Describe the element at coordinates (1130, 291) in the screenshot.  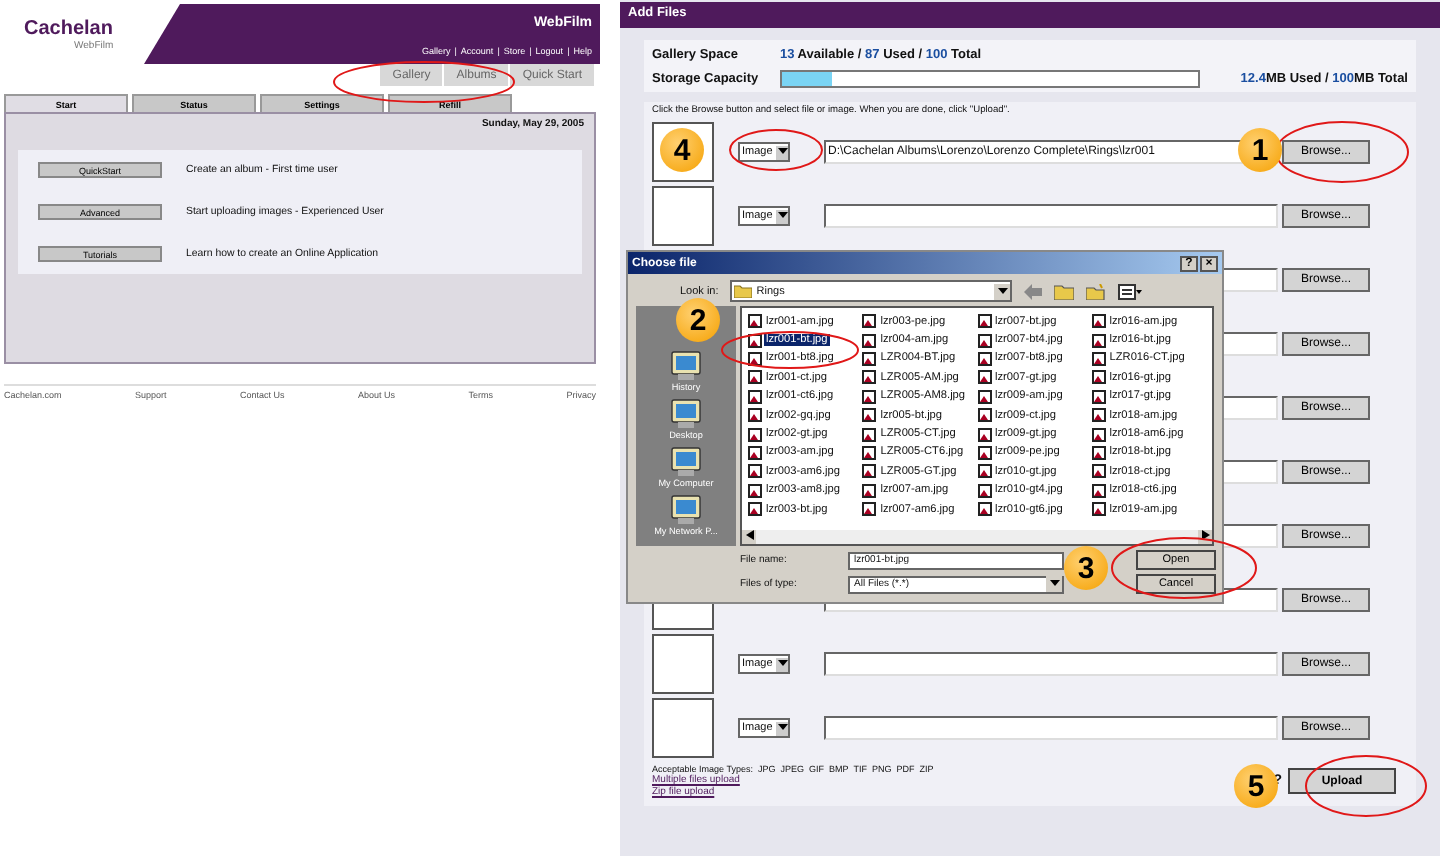
I see `view-menu-icon` at that location.